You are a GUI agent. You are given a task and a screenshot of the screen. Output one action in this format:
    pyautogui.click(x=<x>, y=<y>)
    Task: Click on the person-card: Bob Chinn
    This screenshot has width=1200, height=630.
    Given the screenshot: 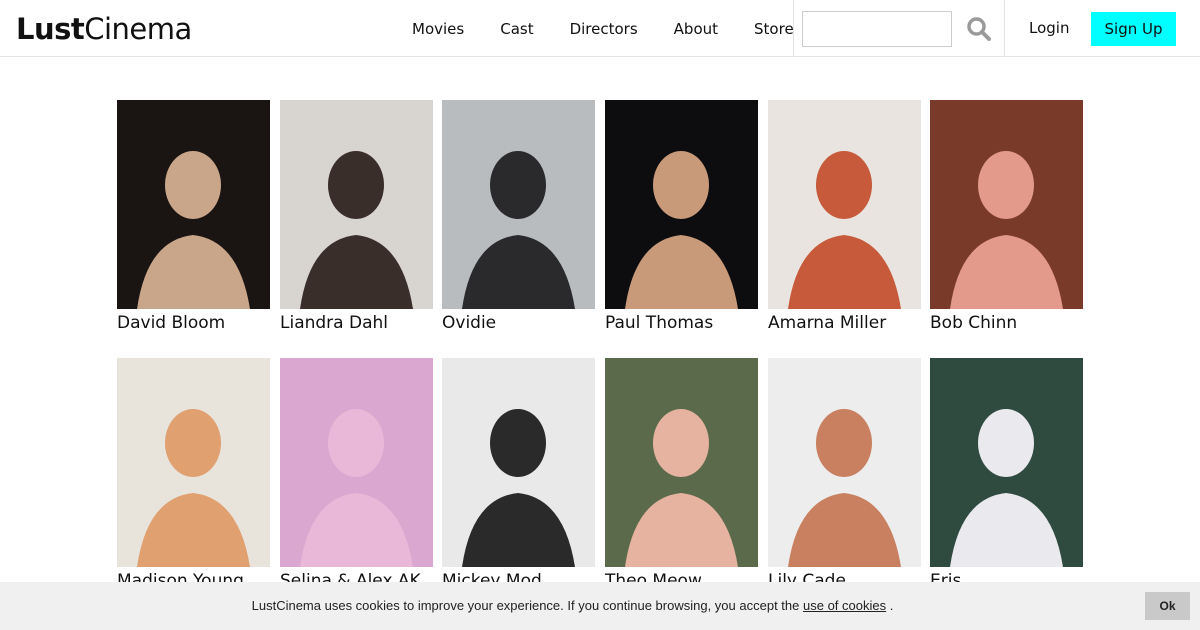 What is the action you would take?
    pyautogui.click(x=1006, y=217)
    